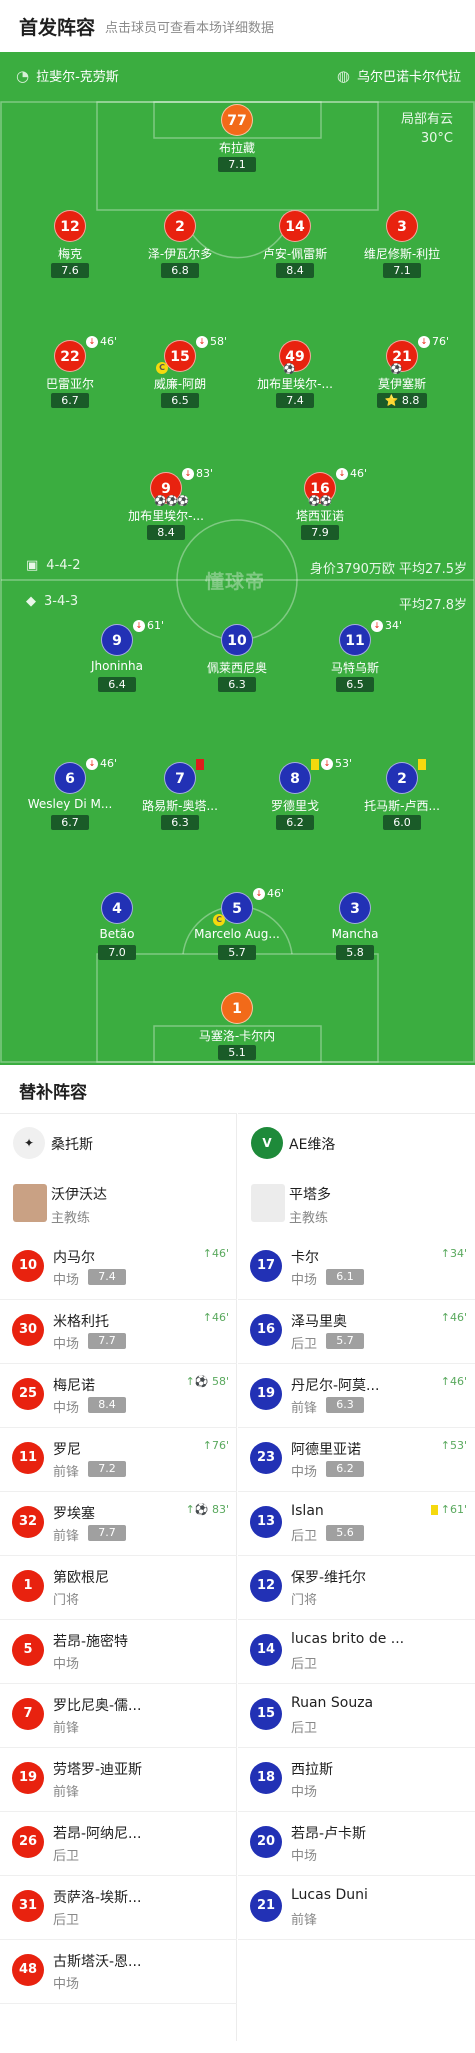 Image resolution: width=475 pixels, height=2053 pixels. I want to click on sub-player-number: 18, so click(266, 1778).